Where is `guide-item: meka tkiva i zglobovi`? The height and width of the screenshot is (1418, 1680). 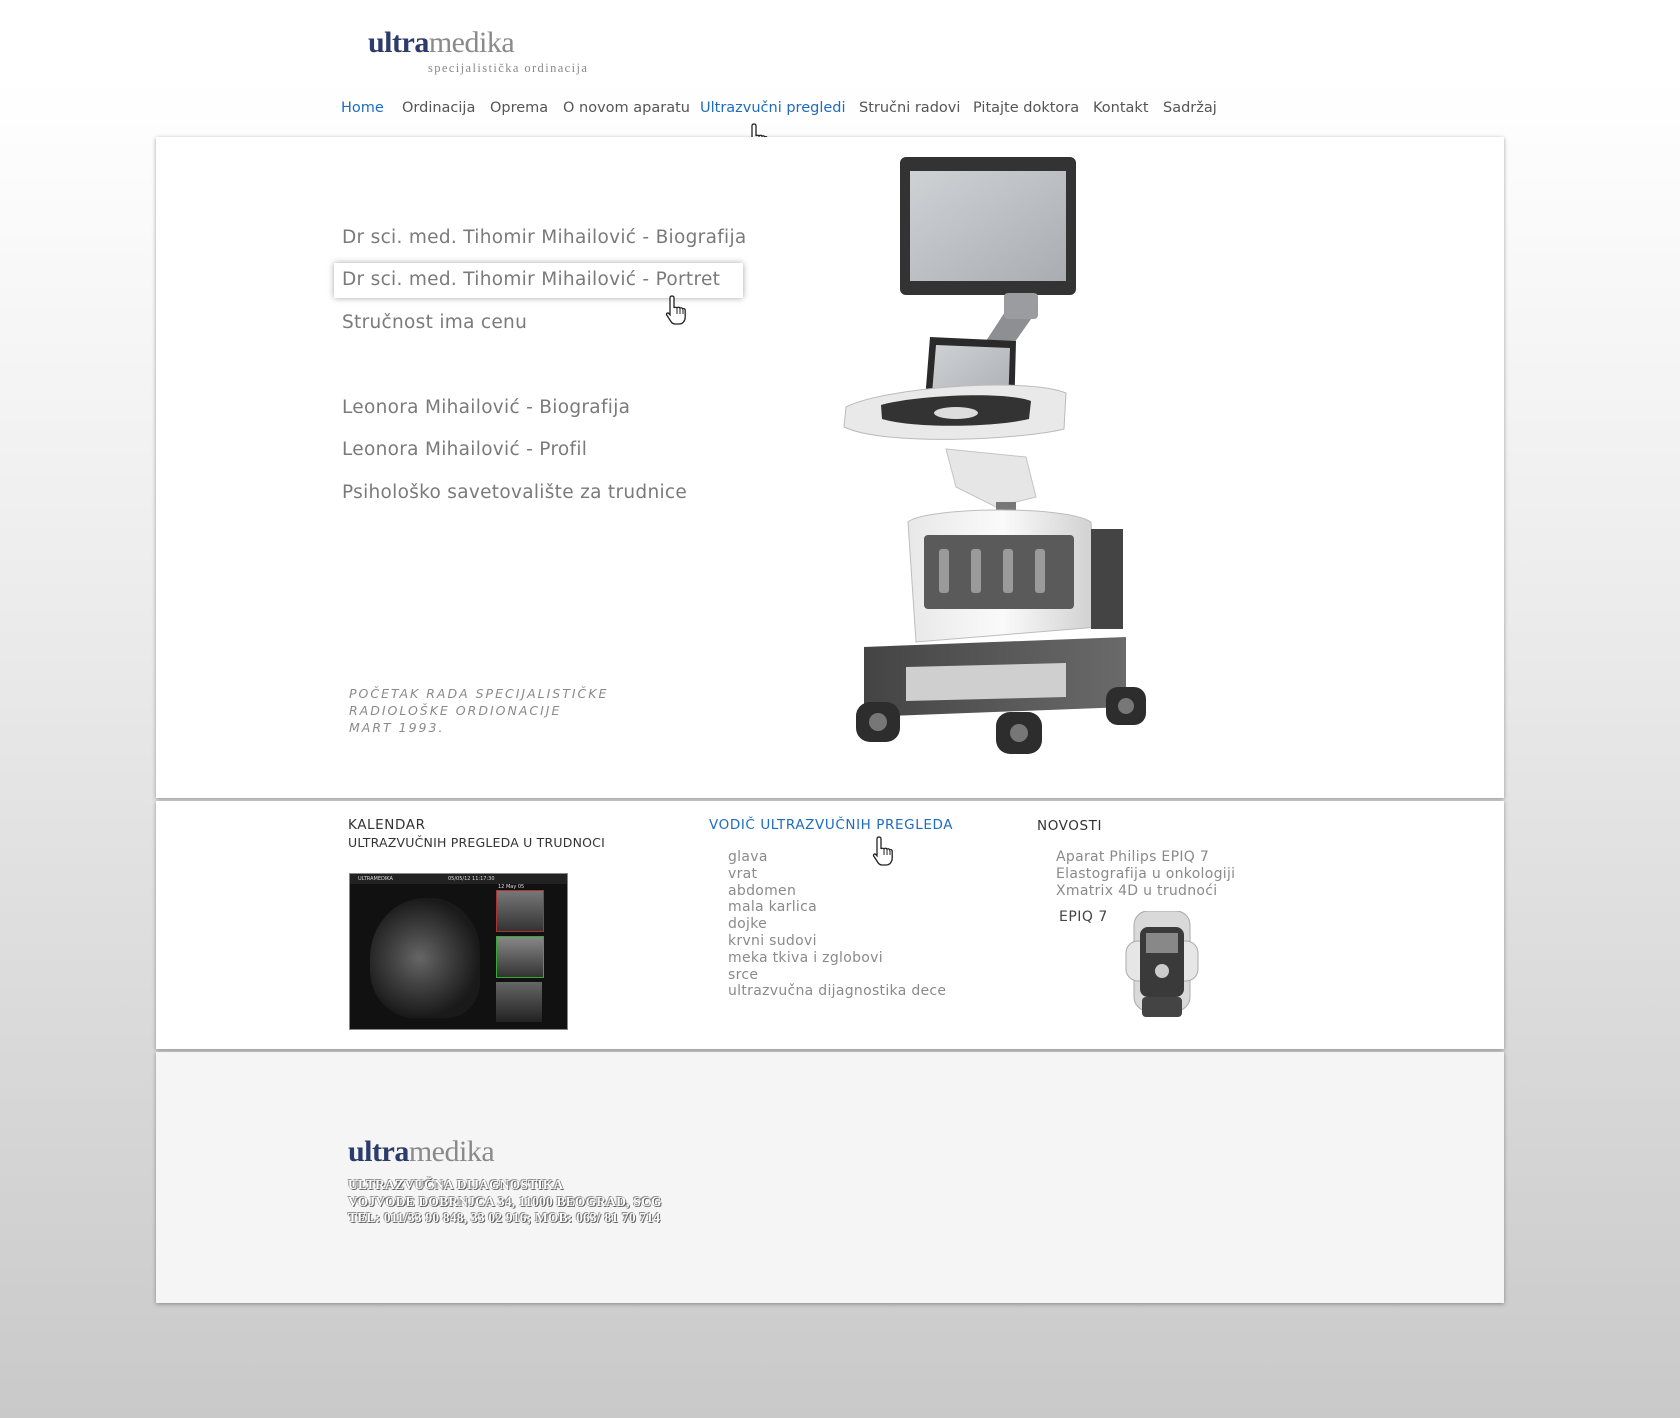 guide-item: meka tkiva i zglobovi is located at coordinates (837, 958).